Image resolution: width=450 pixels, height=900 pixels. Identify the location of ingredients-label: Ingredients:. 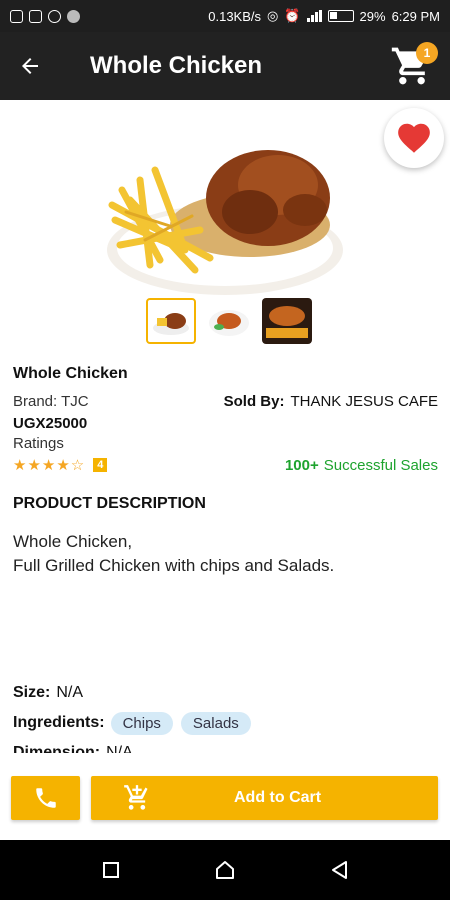
(59, 722).